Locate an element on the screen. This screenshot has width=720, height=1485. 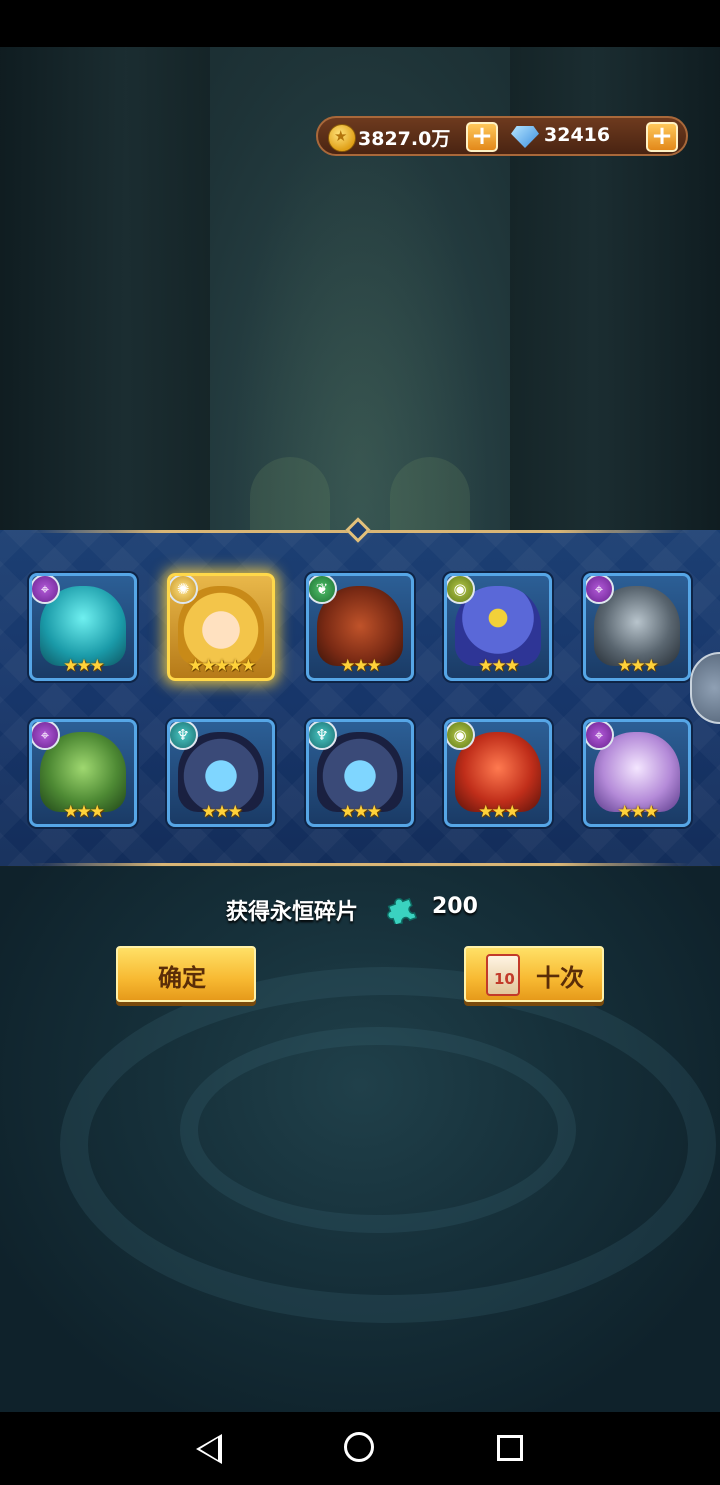
hero-card-blonde-heroine: ✺ ★★★★★ is located at coordinates (221, 627).